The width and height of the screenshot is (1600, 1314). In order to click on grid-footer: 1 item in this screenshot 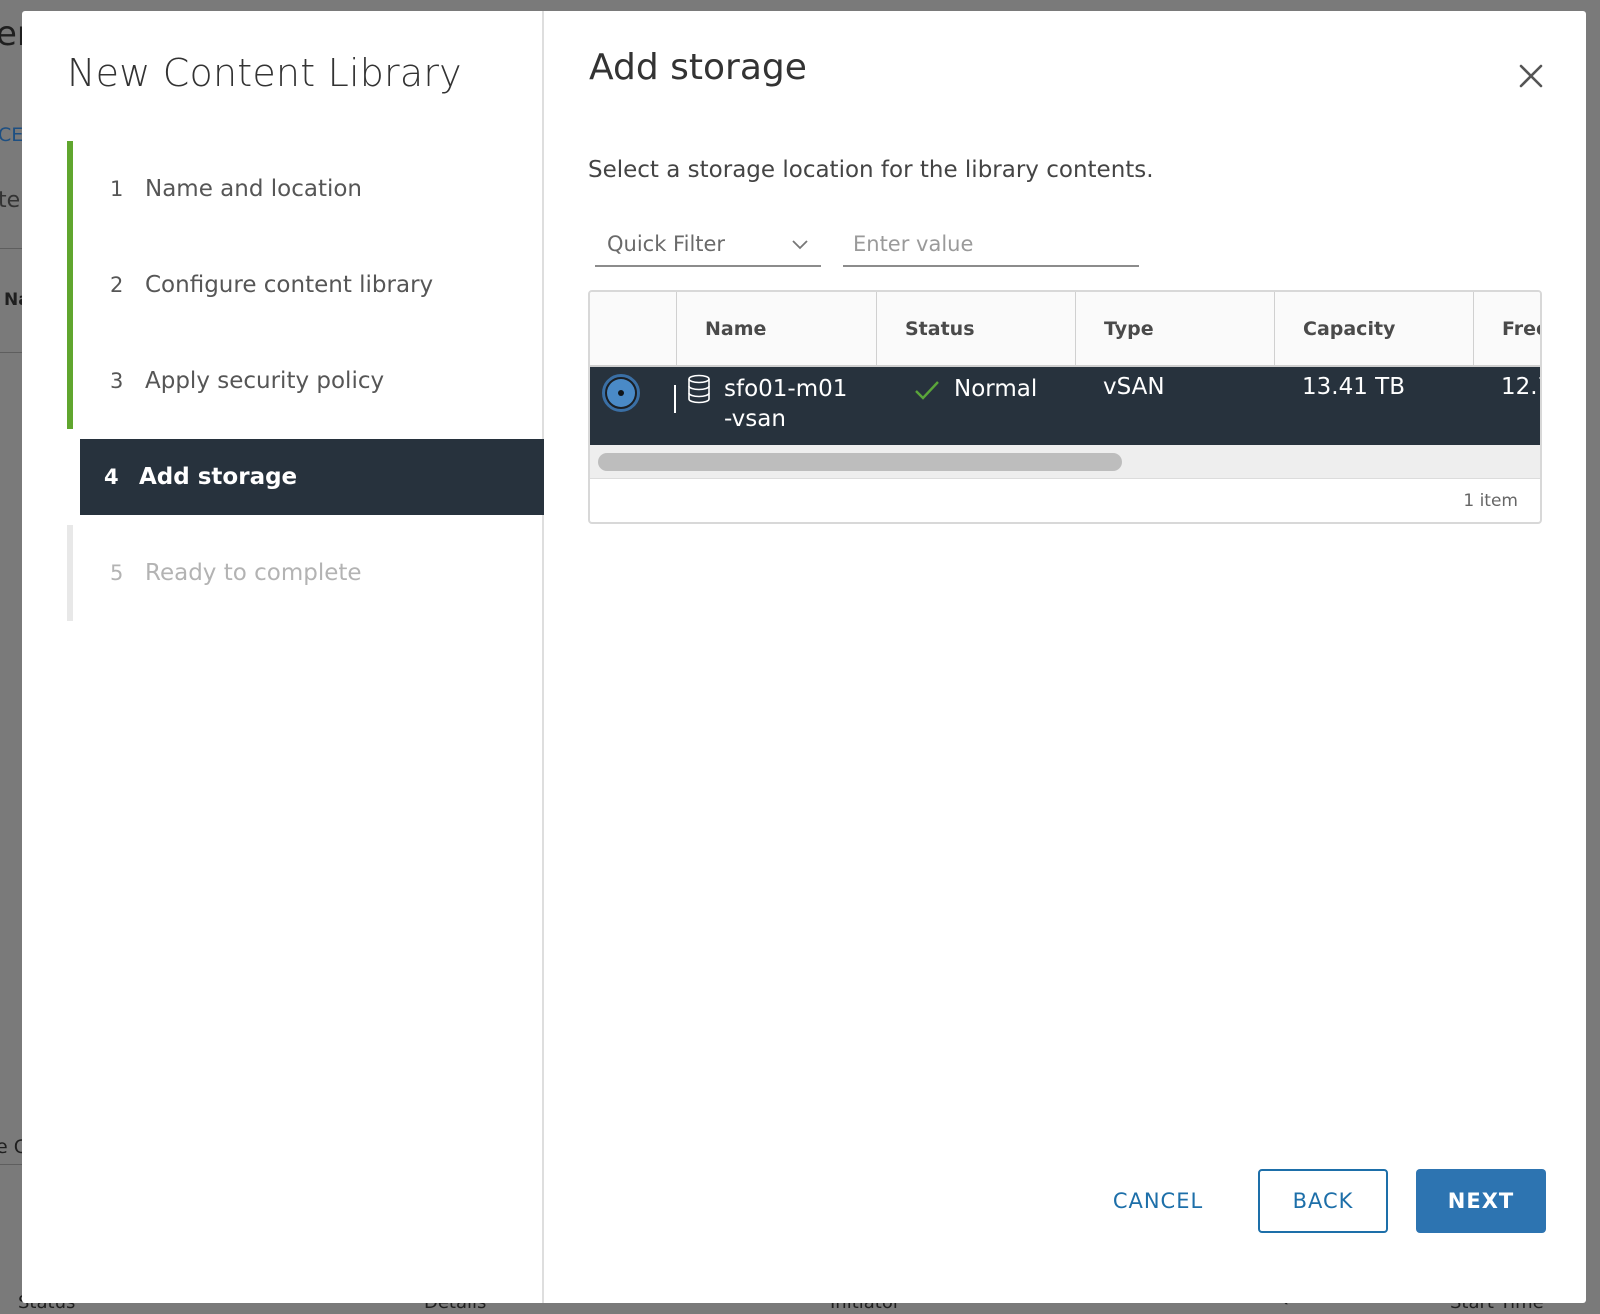, I will do `click(1065, 500)`.